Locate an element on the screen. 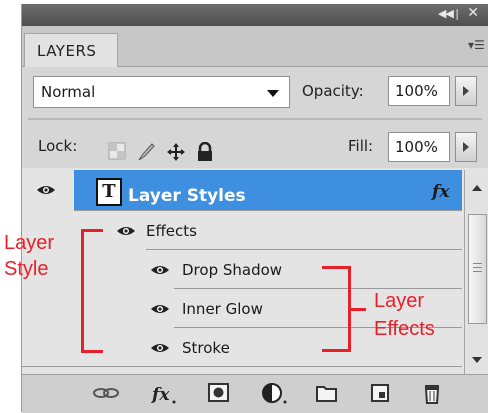 Image resolution: width=488 pixels, height=413 pixels. opacity-label: Opacity: is located at coordinates (333, 91).